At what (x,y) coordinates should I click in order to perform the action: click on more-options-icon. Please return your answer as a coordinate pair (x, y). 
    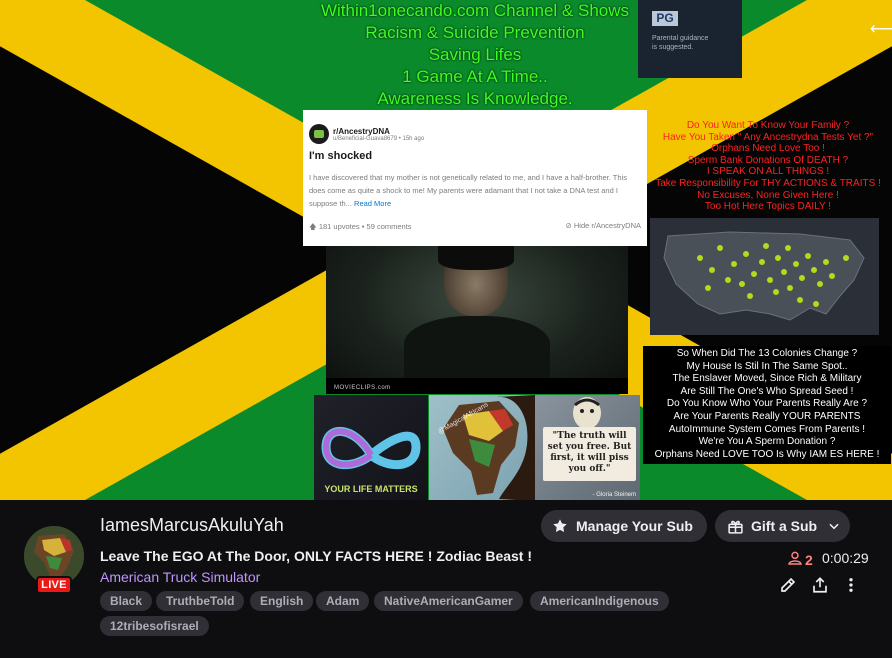
    Looking at the image, I should click on (851, 585).